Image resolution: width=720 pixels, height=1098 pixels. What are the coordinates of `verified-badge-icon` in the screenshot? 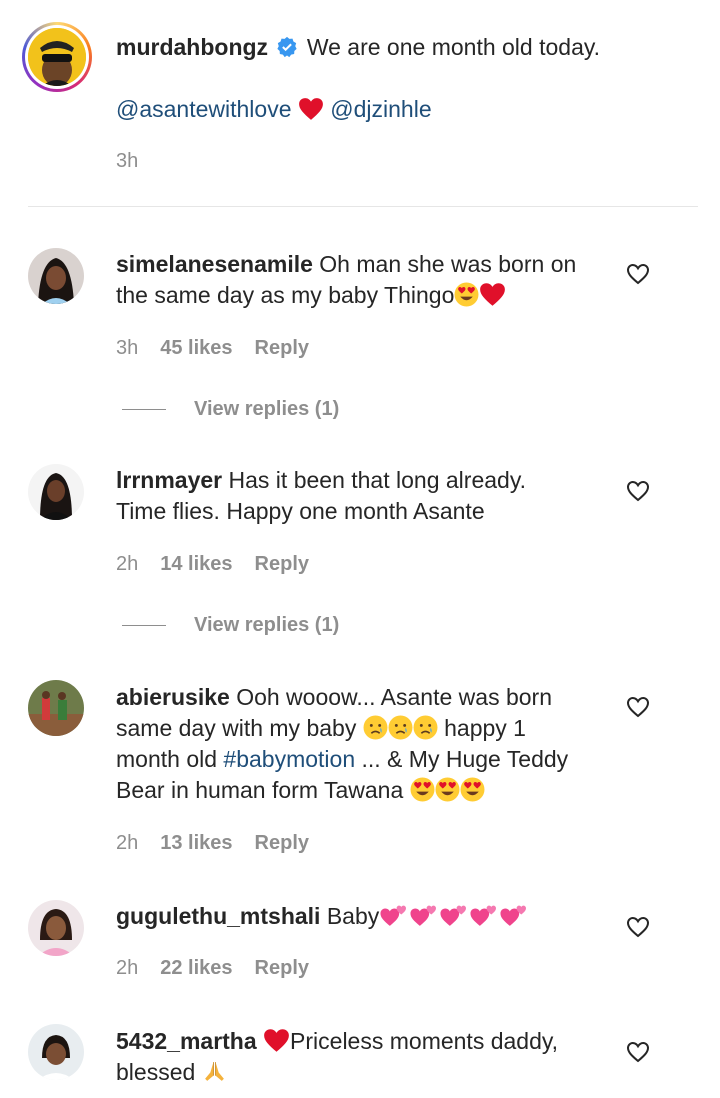 It's located at (287, 47).